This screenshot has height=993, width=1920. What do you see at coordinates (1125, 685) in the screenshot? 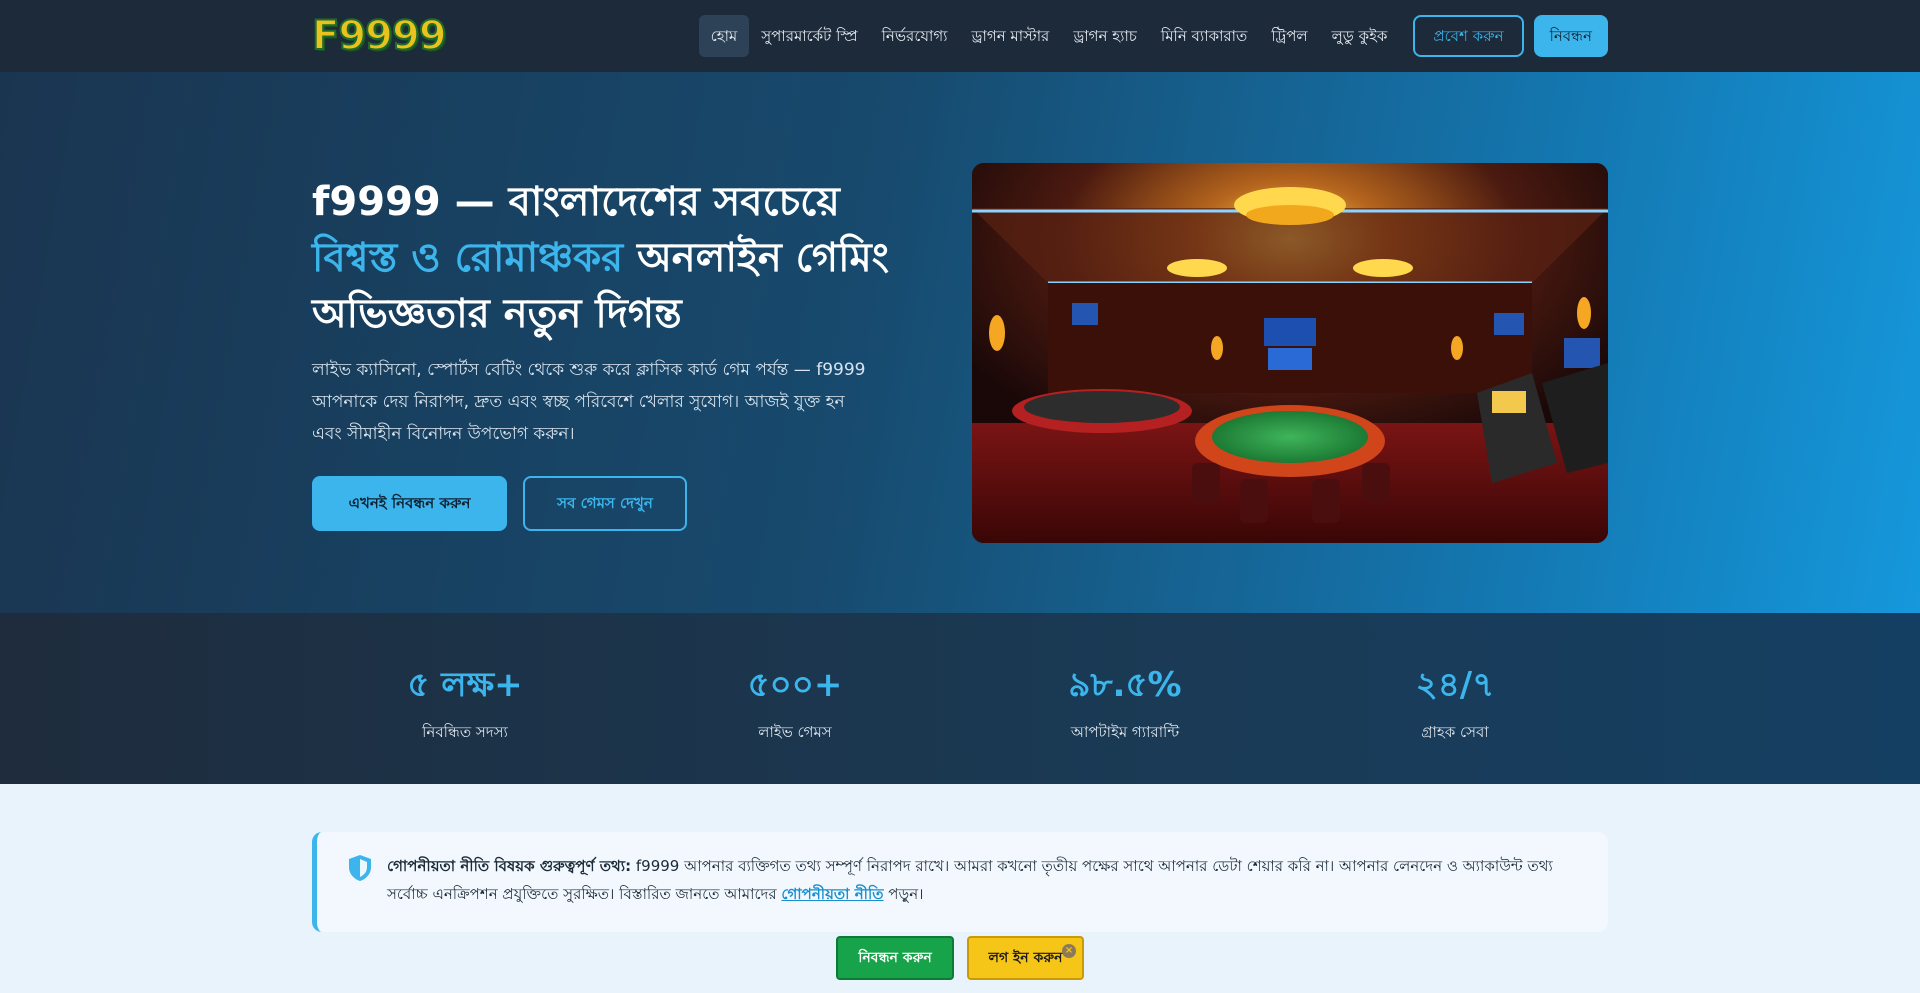
I see `stat-value: ৯৮.৫%` at bounding box center [1125, 685].